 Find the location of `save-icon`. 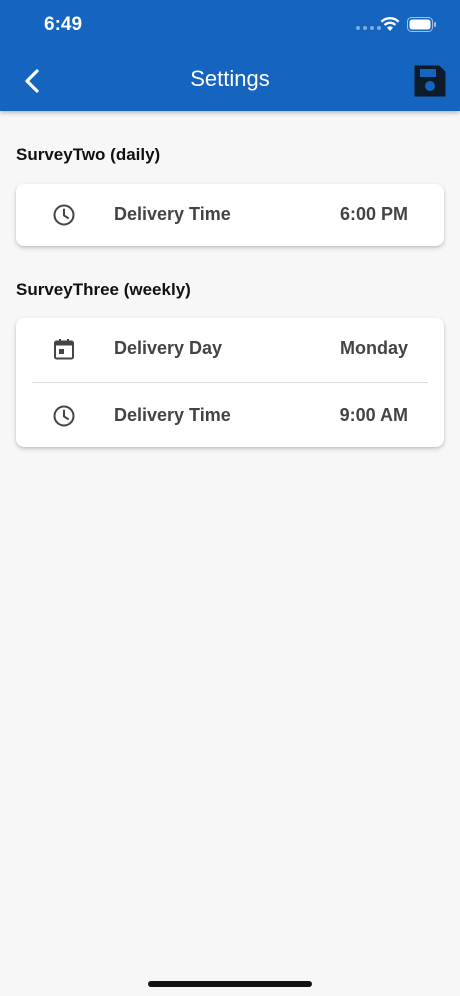

save-icon is located at coordinates (430, 81).